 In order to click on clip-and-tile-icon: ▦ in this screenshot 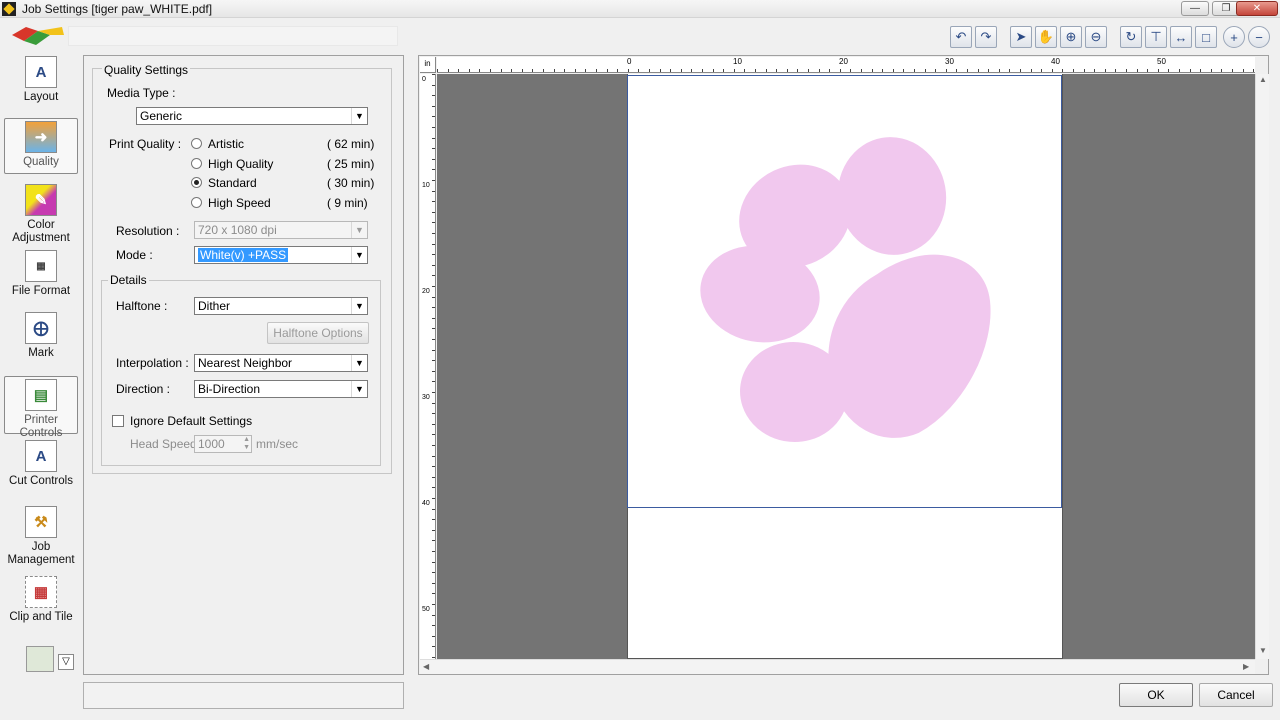, I will do `click(41, 592)`.